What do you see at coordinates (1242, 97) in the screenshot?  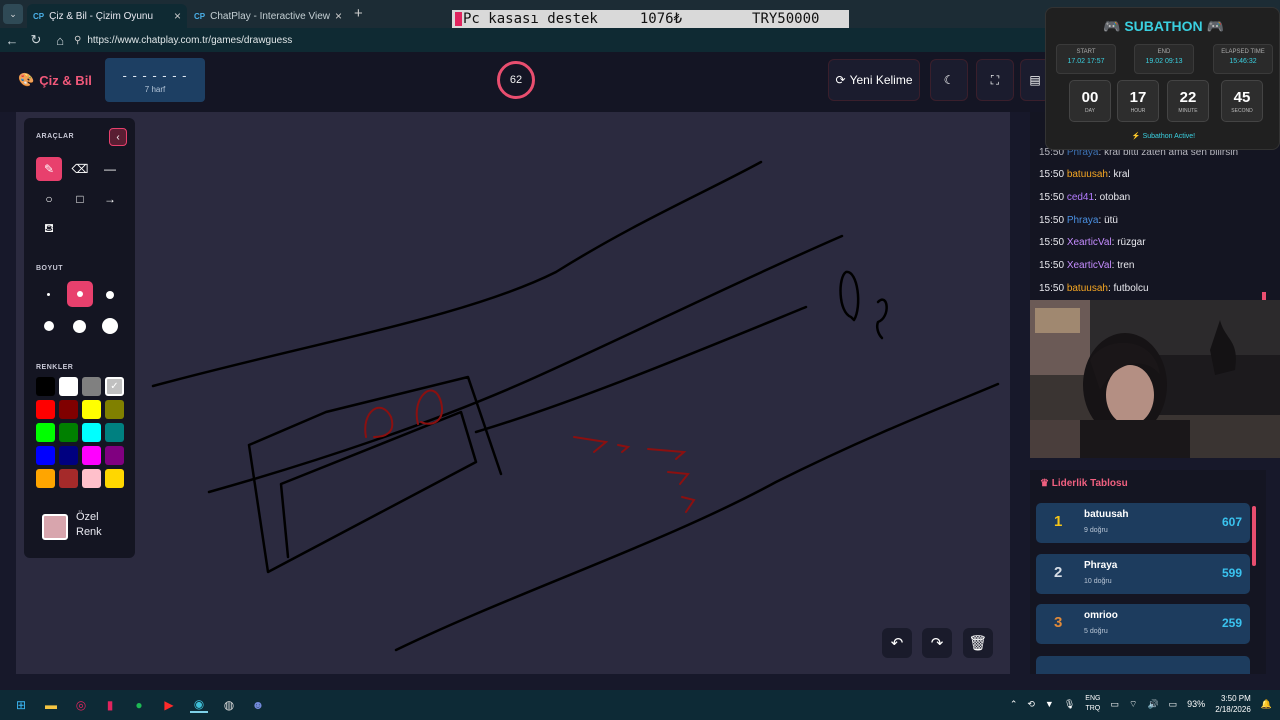 I see `second-value: 45` at bounding box center [1242, 97].